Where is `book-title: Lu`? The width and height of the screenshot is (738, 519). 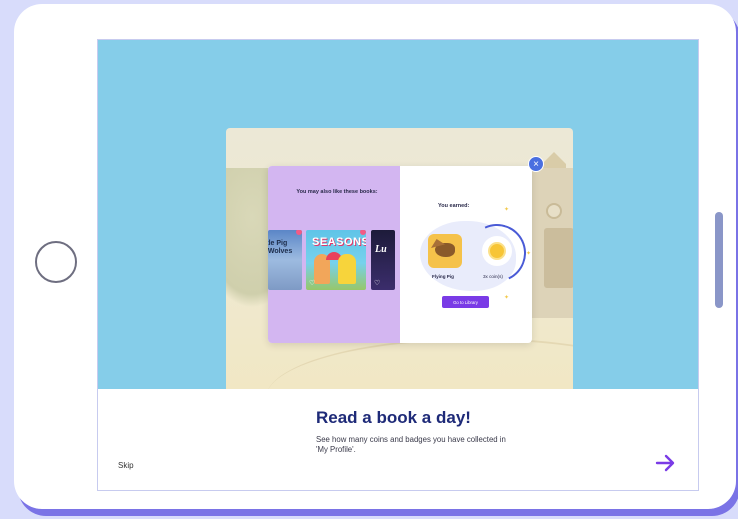
book-title: Lu is located at coordinates (381, 249).